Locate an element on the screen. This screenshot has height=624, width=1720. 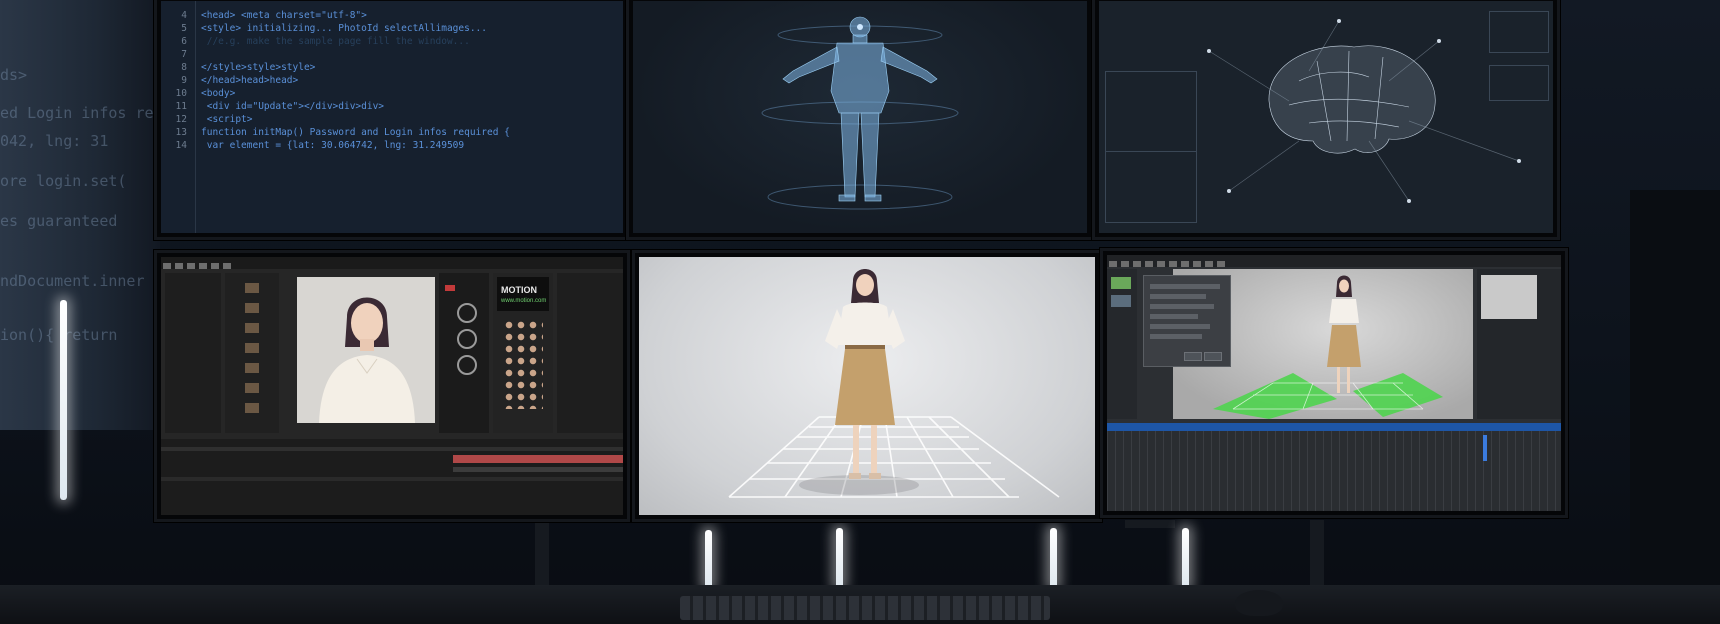
code-line: 8 </style>style>style> is located at coordinates (238, 67).